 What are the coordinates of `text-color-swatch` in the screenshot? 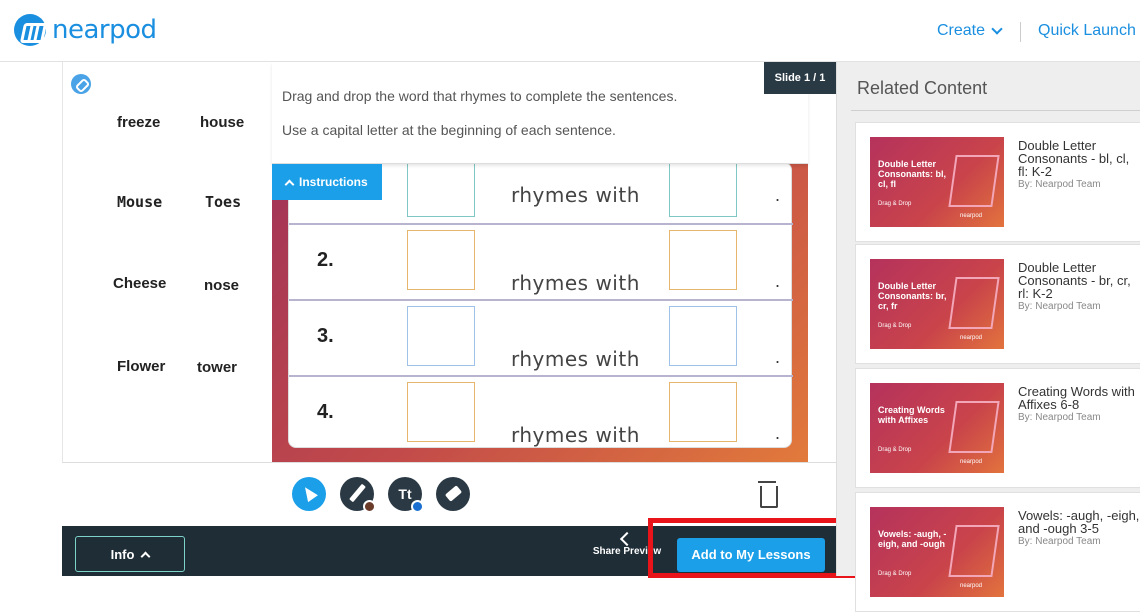 It's located at (417, 506).